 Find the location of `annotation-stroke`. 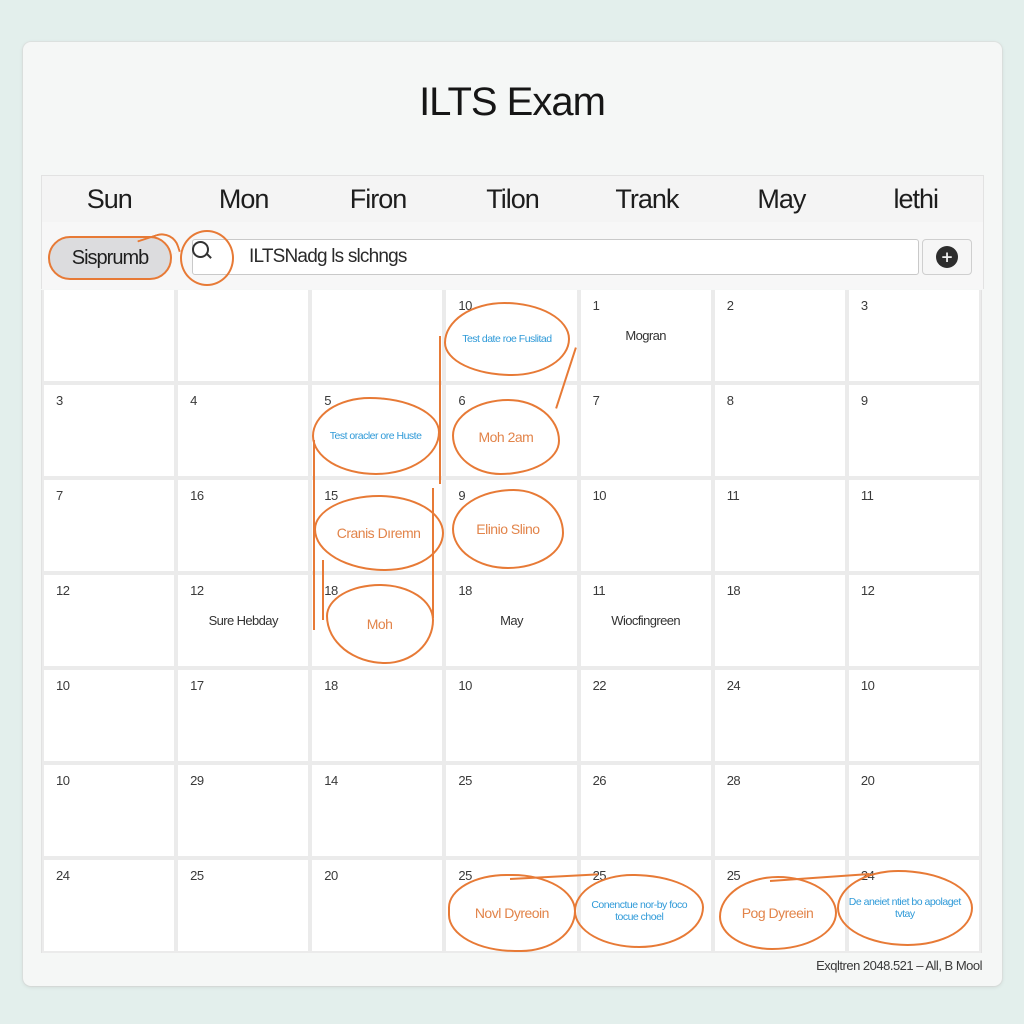

annotation-stroke is located at coordinates (159, 246).